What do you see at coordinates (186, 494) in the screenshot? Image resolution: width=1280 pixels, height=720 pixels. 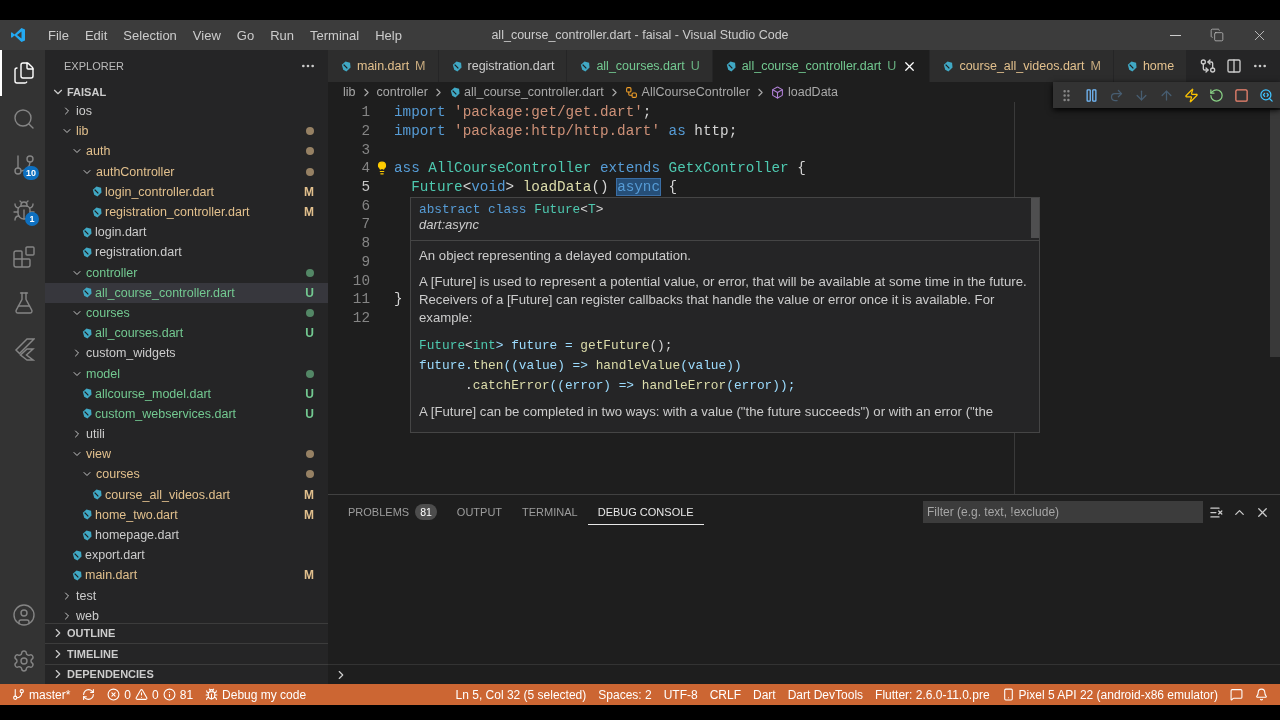 I see `tree-item: course_all_videos.dart M` at bounding box center [186, 494].